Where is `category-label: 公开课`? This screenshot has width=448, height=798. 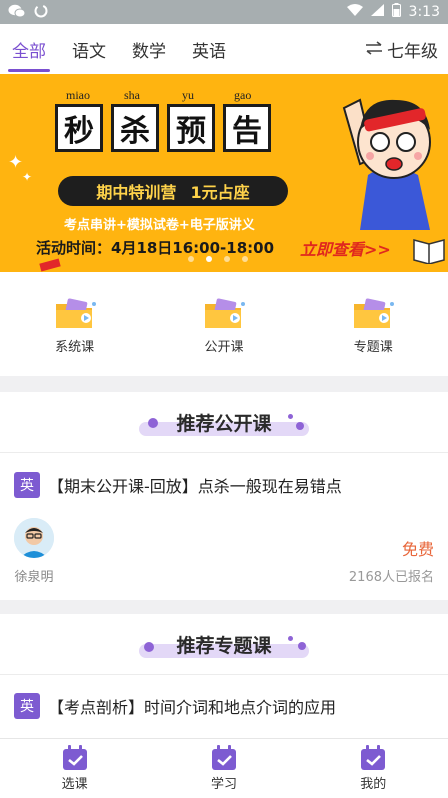 category-label: 公开课 is located at coordinates (224, 347).